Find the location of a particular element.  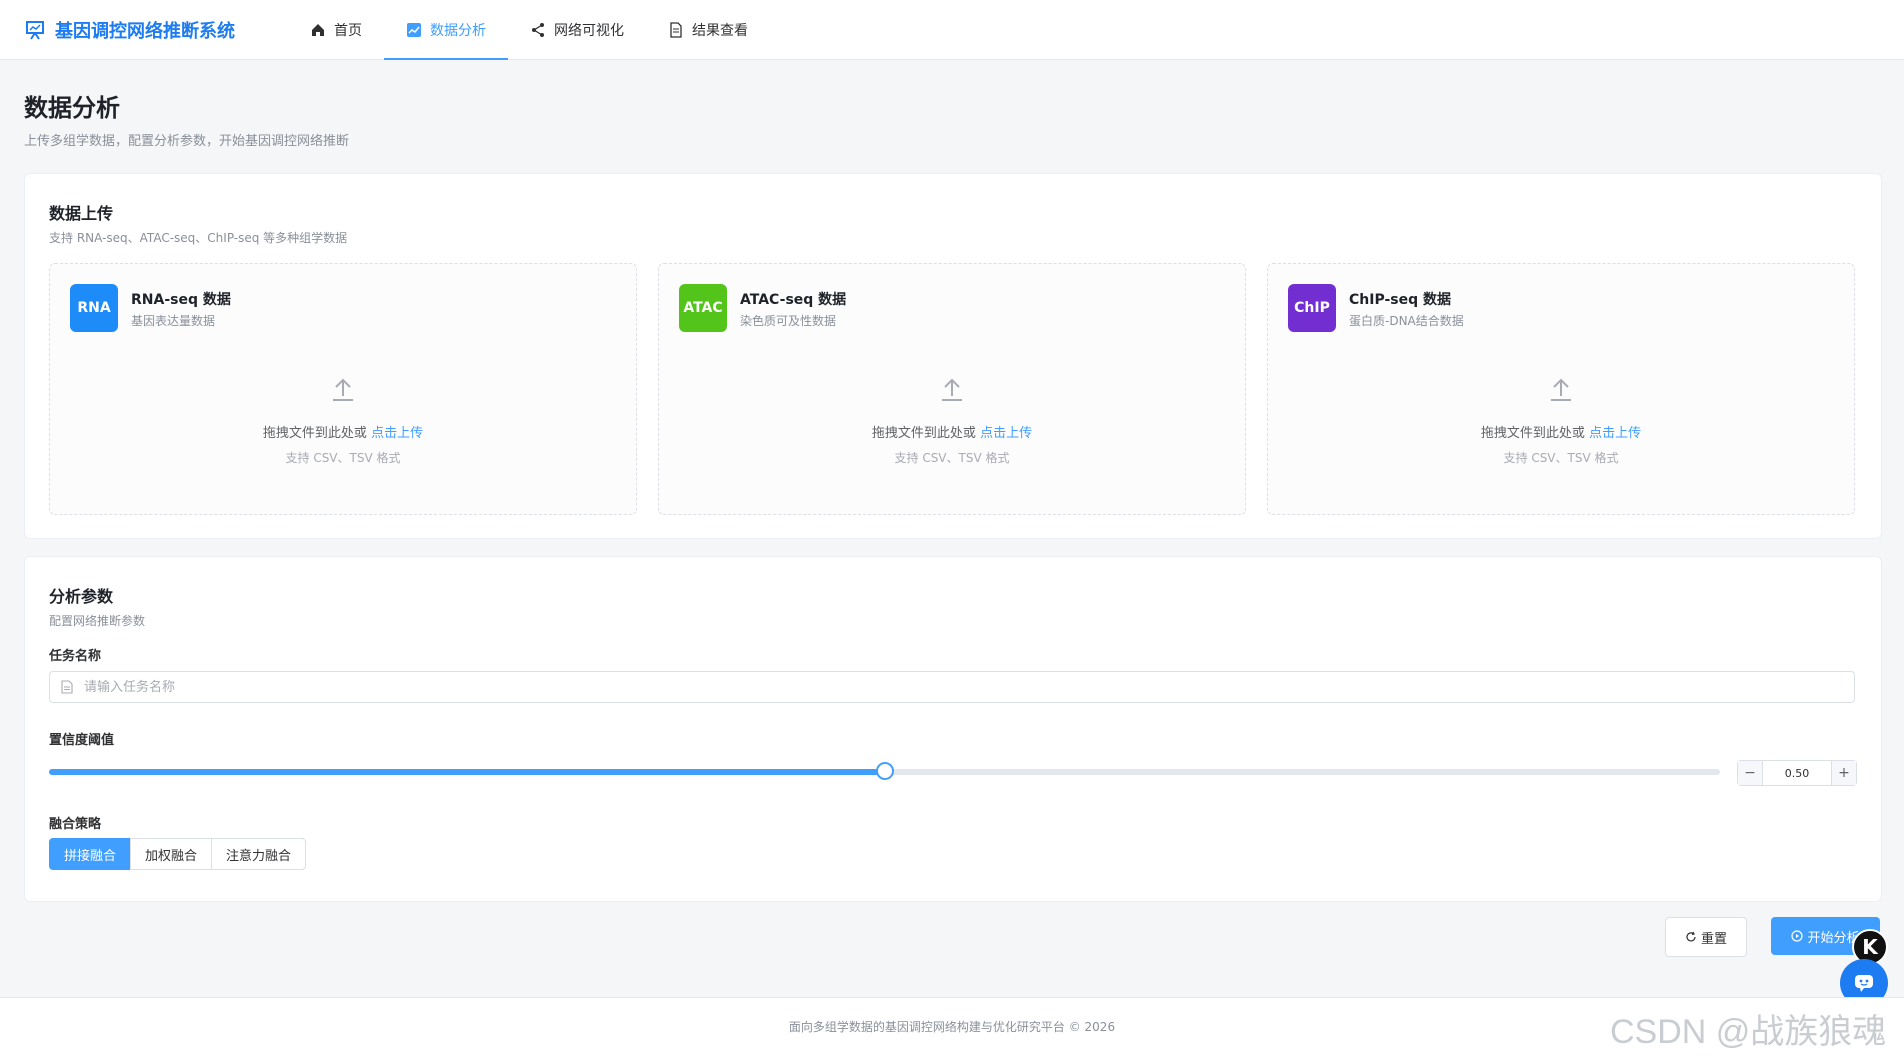

task-name-input is located at coordinates (934, 687).